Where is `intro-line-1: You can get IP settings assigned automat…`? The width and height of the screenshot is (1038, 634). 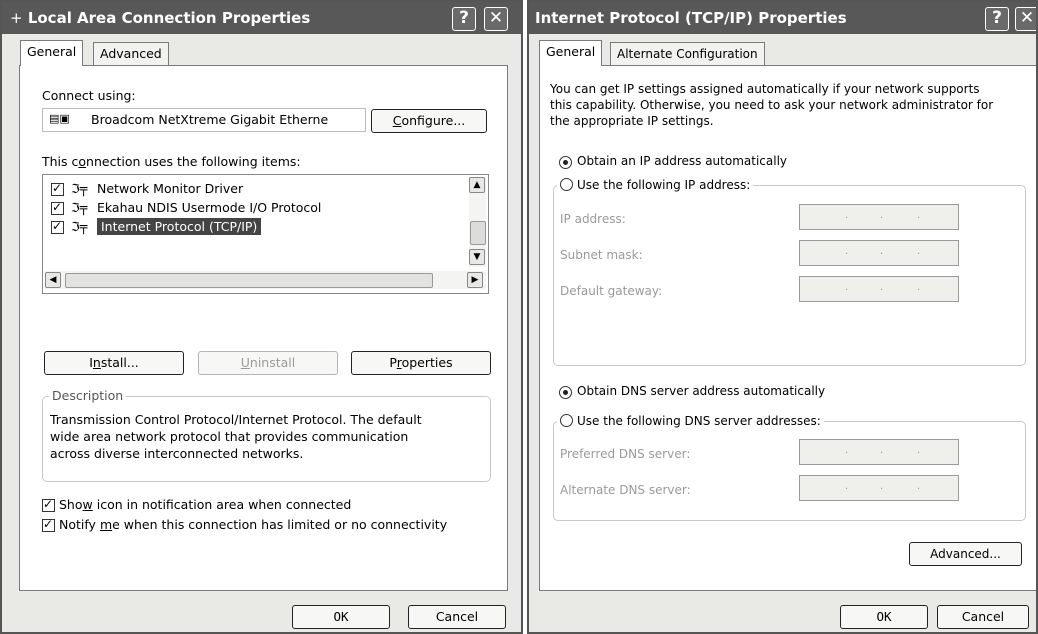 intro-line-1: You can get IP settings assigned automat… is located at coordinates (765, 89).